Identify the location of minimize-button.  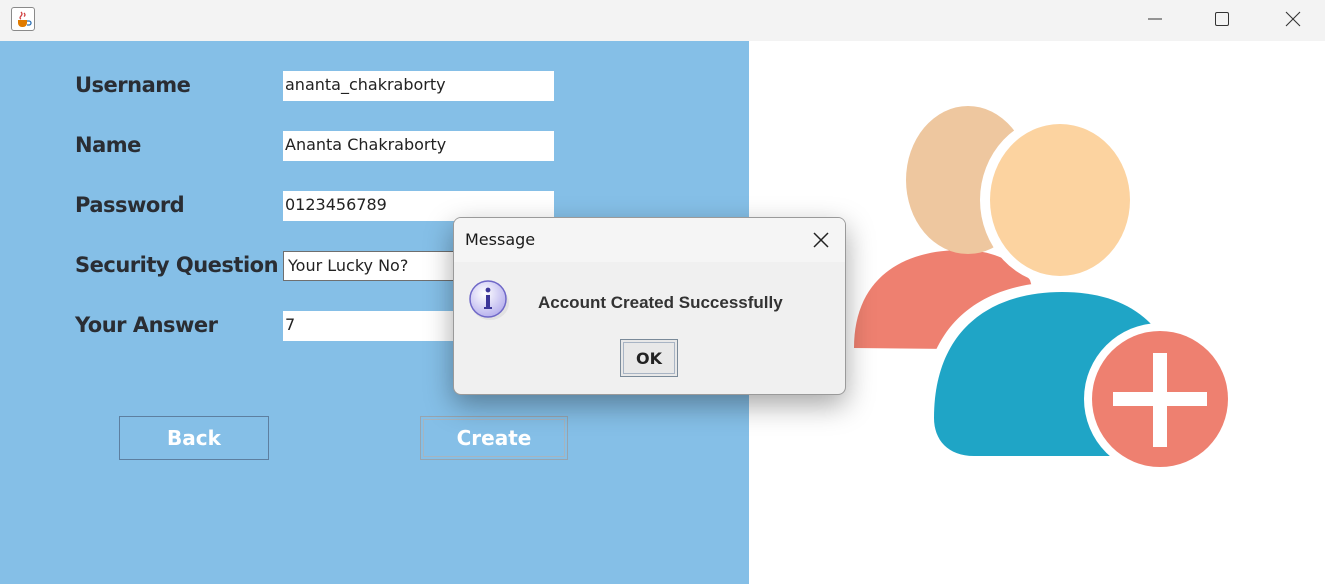
(1155, 19).